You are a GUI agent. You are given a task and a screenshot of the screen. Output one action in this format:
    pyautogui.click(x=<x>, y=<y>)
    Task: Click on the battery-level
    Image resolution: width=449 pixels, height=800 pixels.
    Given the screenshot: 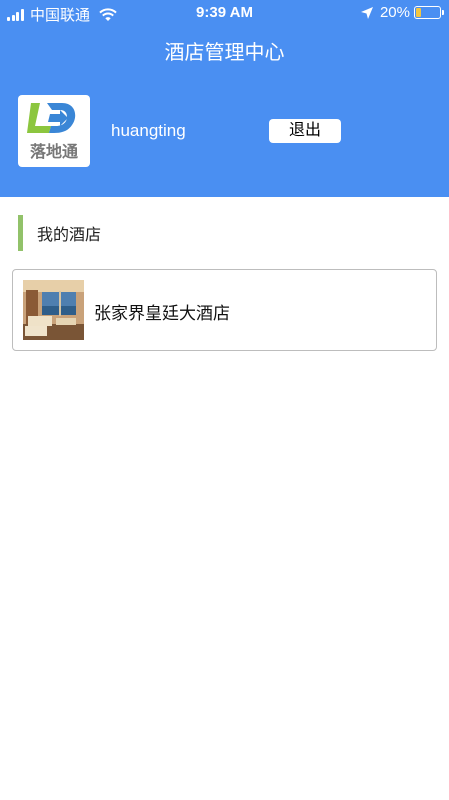 What is the action you would take?
    pyautogui.click(x=418, y=12)
    